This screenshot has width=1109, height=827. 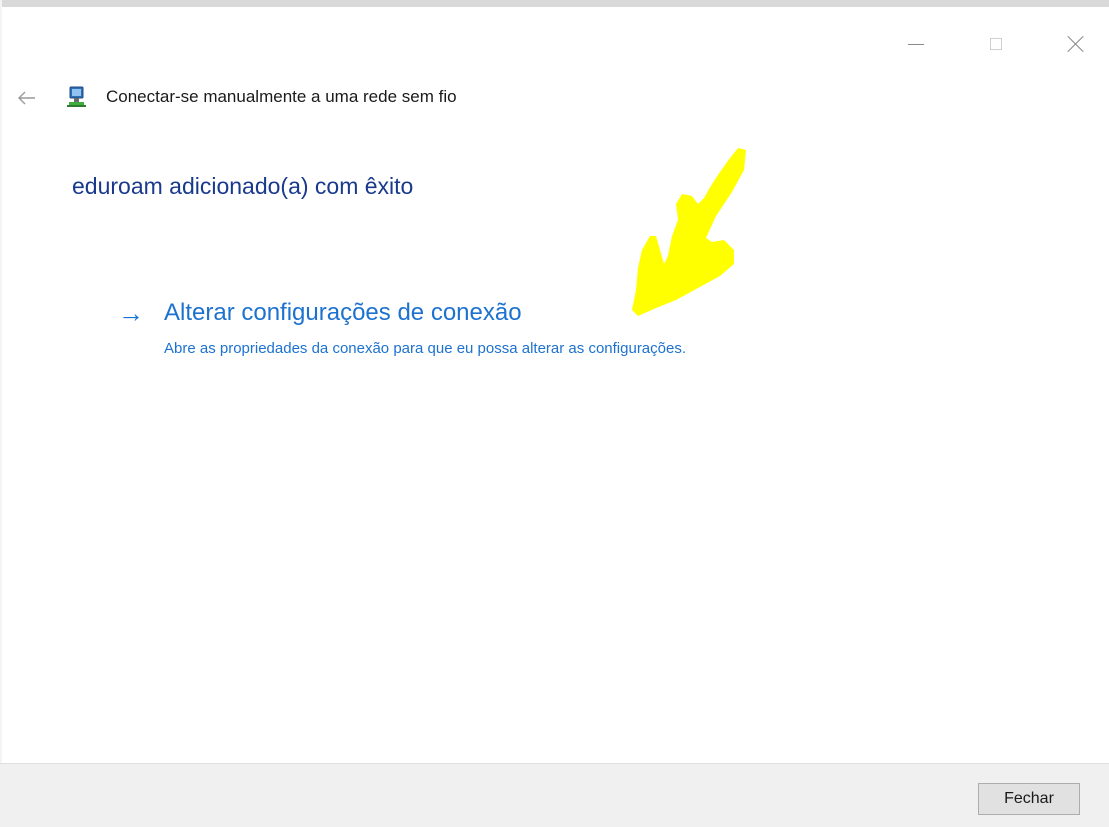 I want to click on dialog-footer: Fechar, so click(x=554, y=795).